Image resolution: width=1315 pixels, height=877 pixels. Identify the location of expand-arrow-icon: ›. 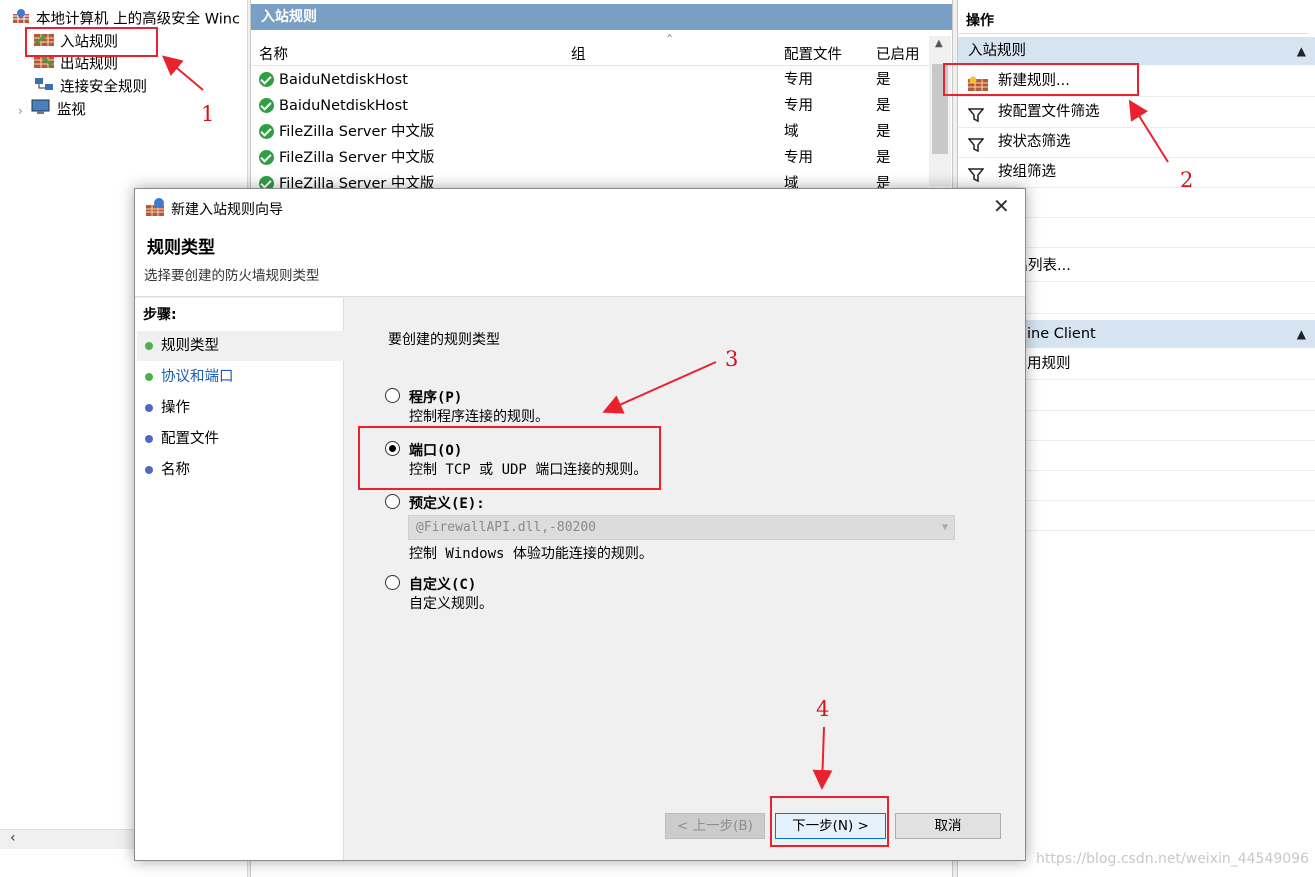
(20, 111).